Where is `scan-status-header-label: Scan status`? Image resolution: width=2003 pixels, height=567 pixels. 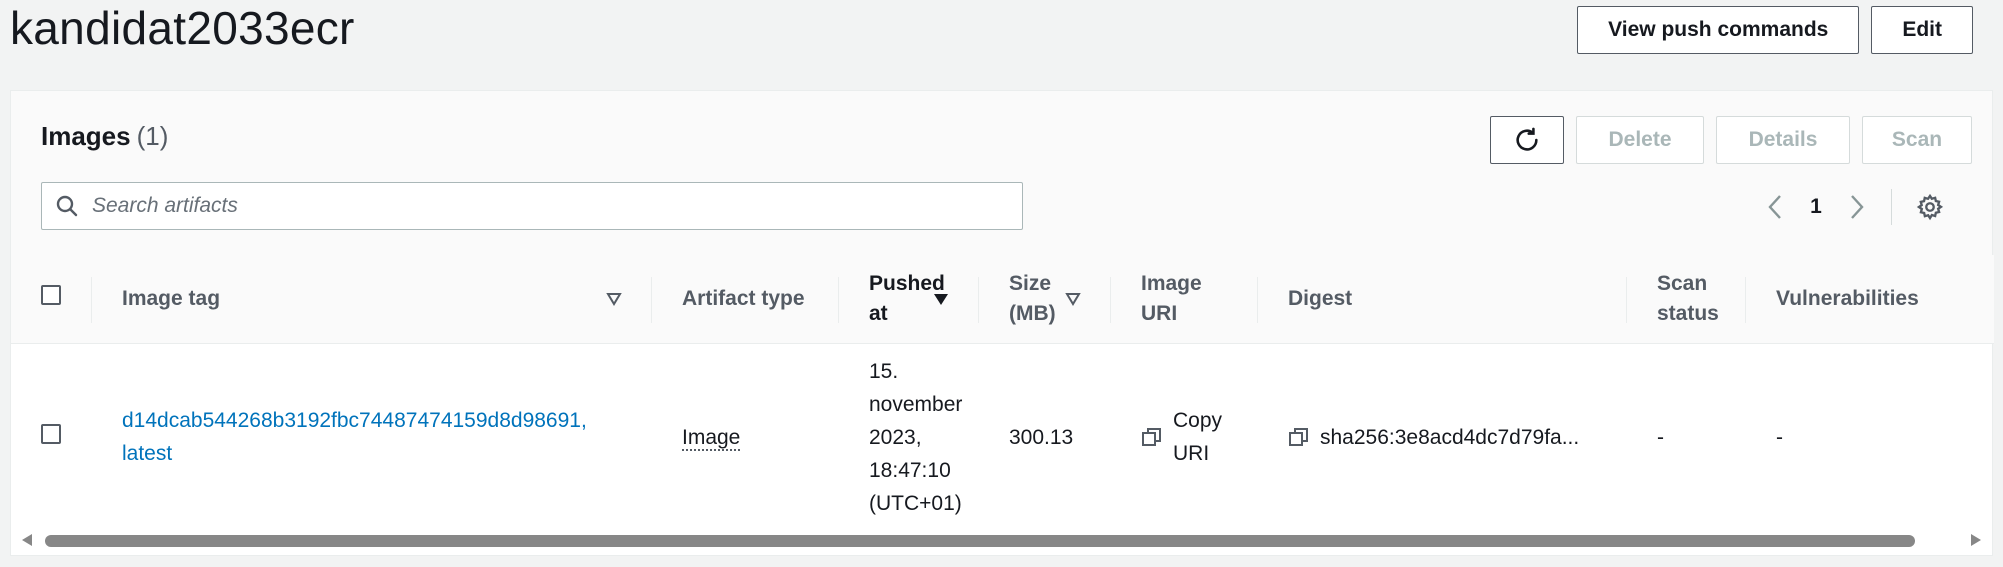
scan-status-header-label: Scan status is located at coordinates (1688, 298).